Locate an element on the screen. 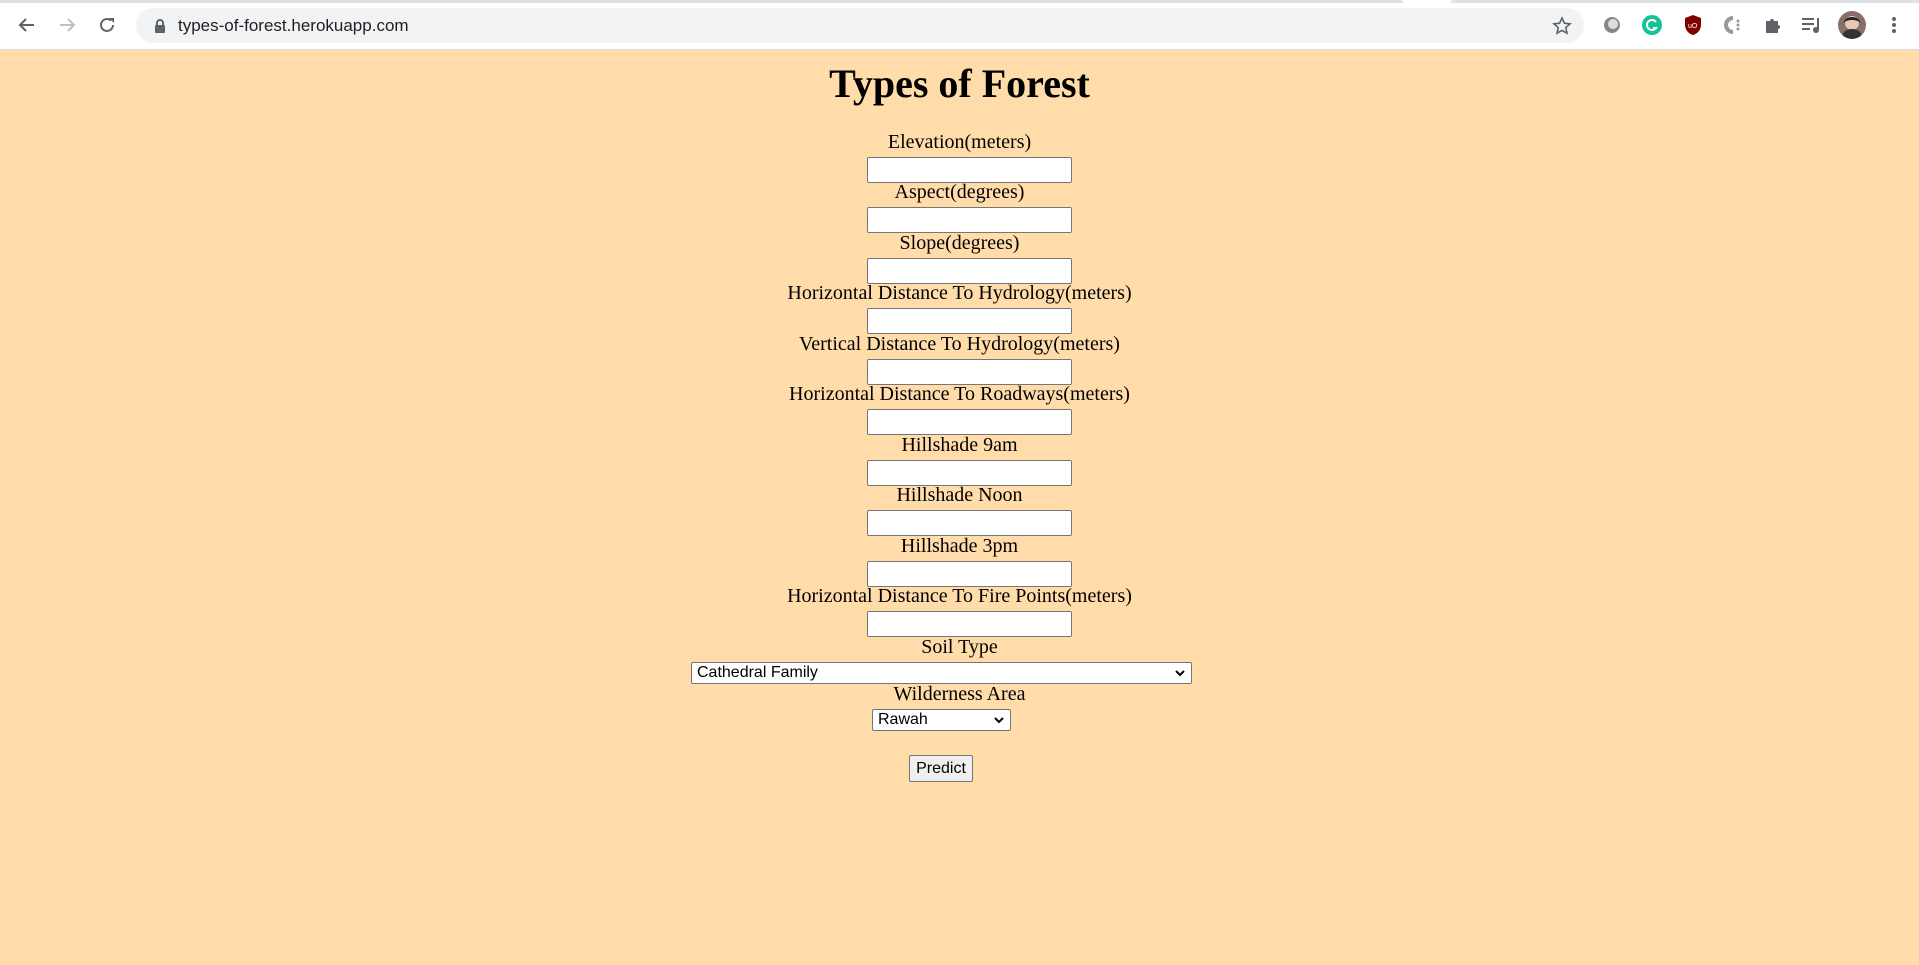 This screenshot has height=965, width=1919. elevation-input is located at coordinates (969, 170).